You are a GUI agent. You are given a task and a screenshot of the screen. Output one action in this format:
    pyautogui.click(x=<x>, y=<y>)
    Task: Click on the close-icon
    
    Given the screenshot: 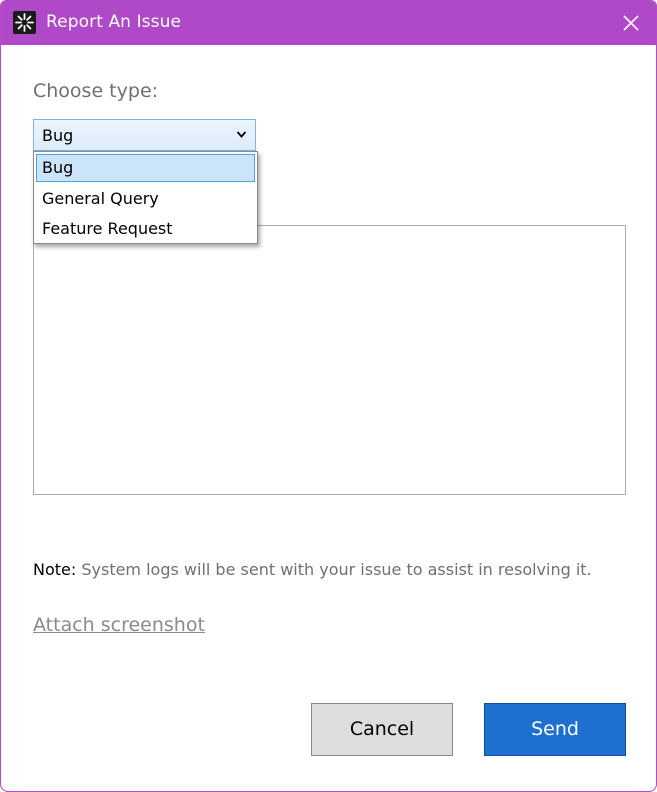 What is the action you would take?
    pyautogui.click(x=631, y=23)
    